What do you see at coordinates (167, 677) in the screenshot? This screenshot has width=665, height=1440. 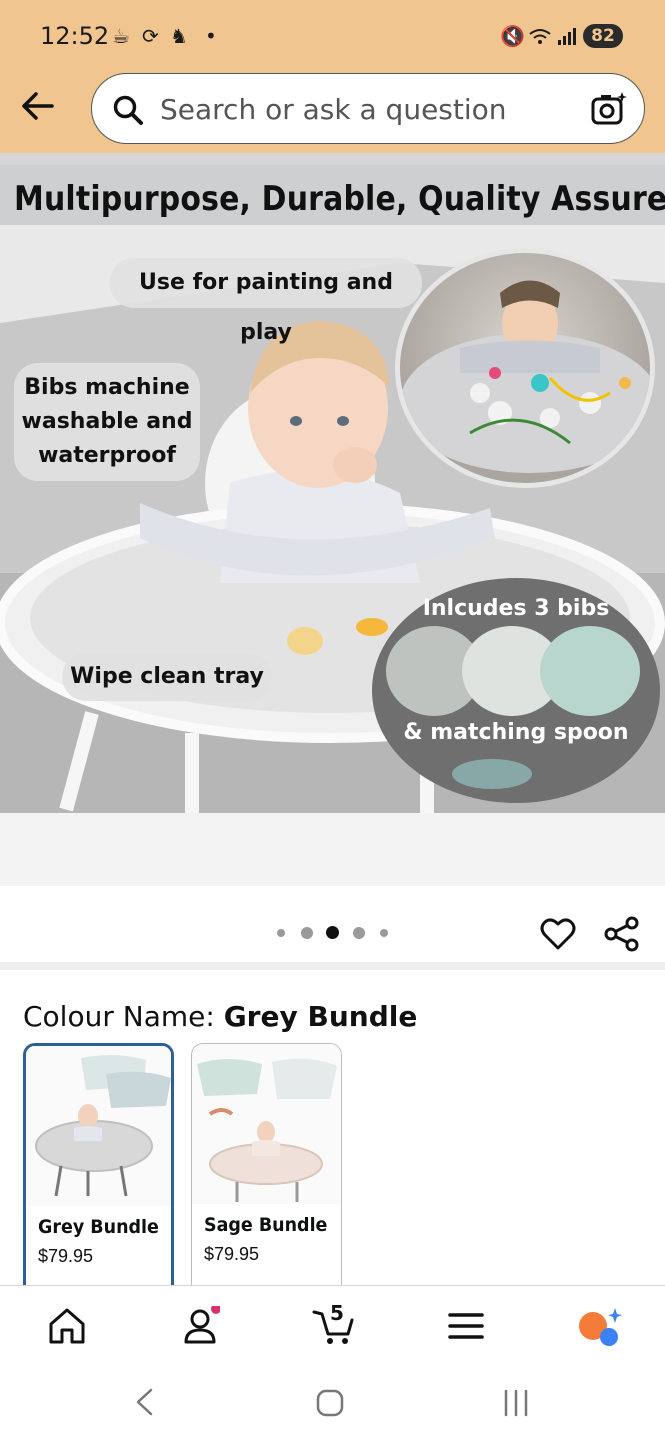 I see `callout-tray: Wipe clean tray` at bounding box center [167, 677].